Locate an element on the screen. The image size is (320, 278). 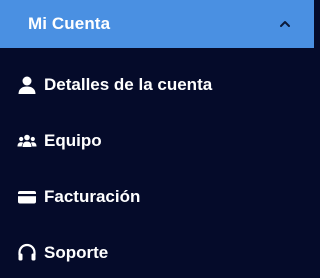
credit-card-icon is located at coordinates (27, 197).